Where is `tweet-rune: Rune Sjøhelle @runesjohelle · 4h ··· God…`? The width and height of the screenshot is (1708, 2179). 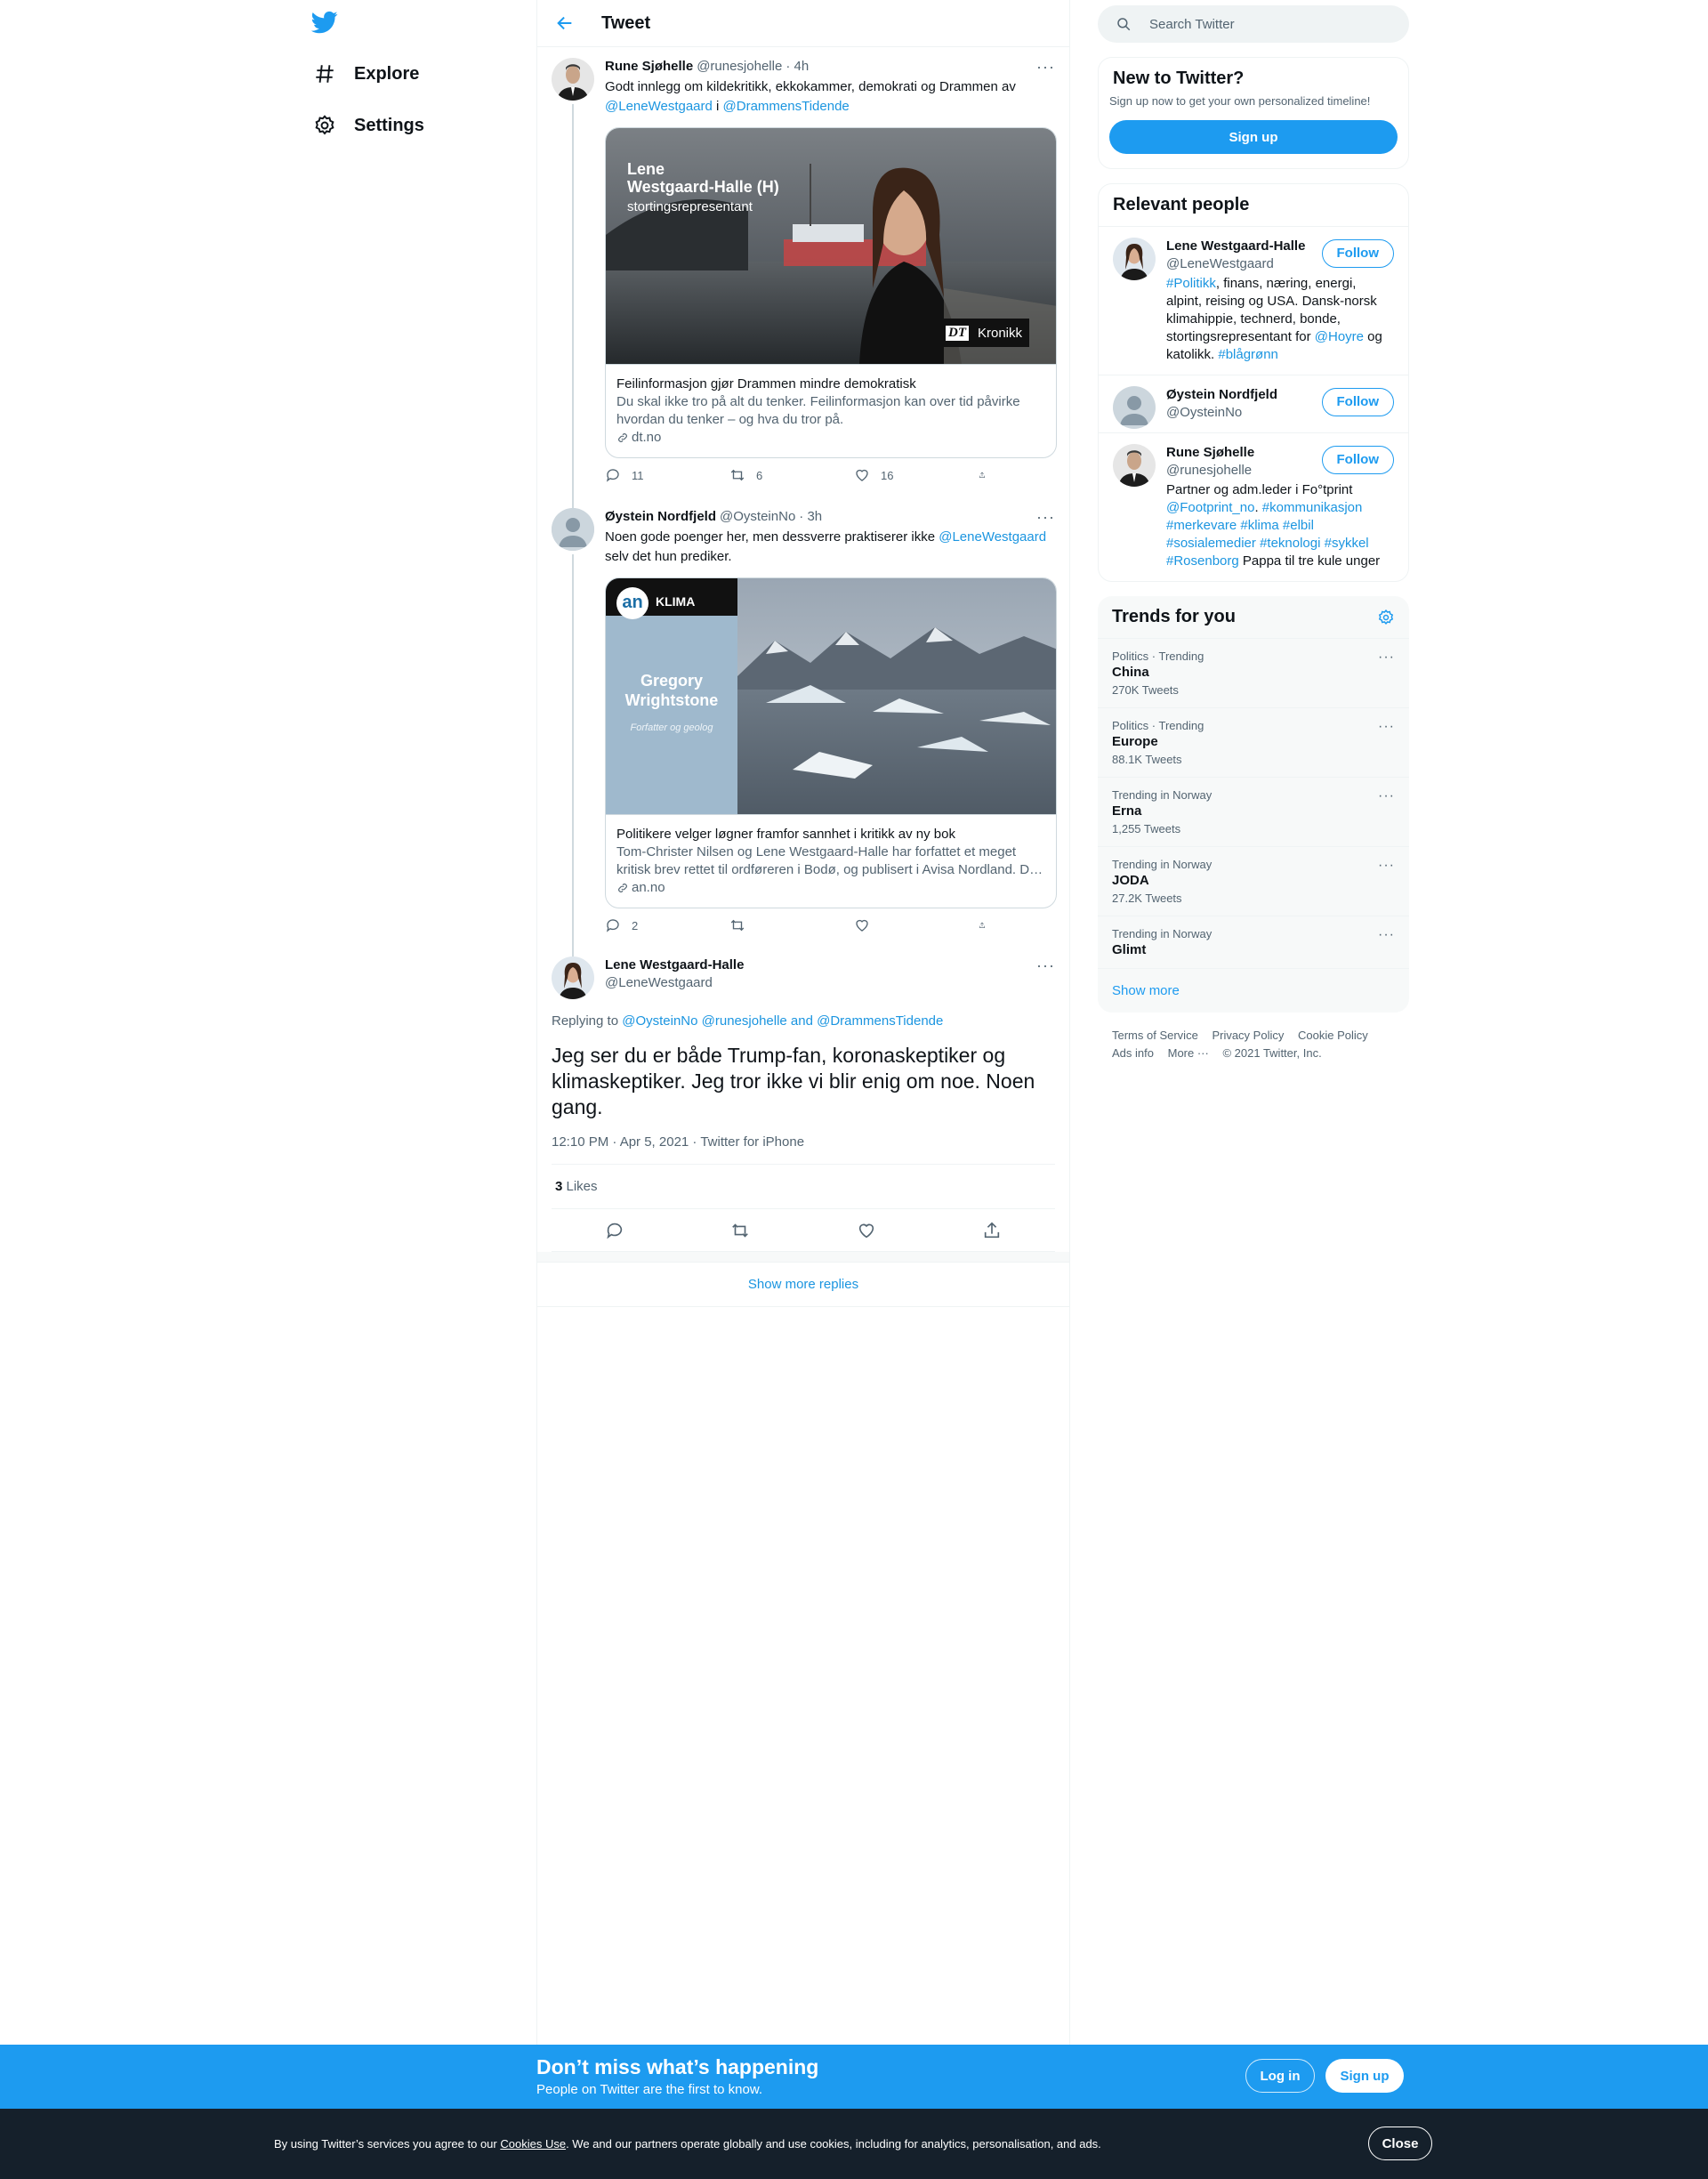 tweet-rune: Rune Sjøhelle @runesjohelle · 4h ··· God… is located at coordinates (803, 280).